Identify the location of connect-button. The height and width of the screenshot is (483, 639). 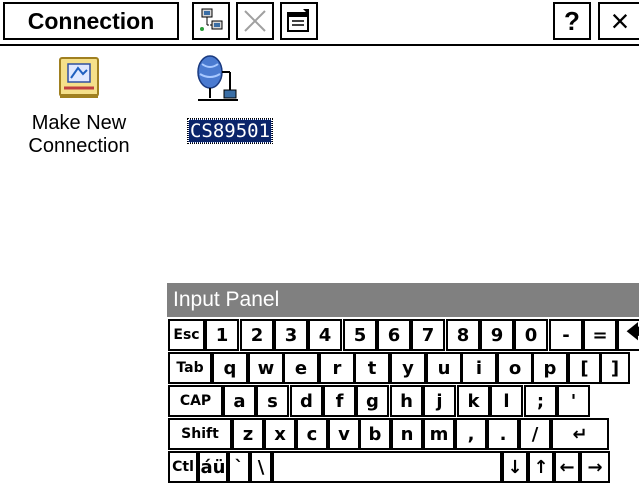
(211, 21).